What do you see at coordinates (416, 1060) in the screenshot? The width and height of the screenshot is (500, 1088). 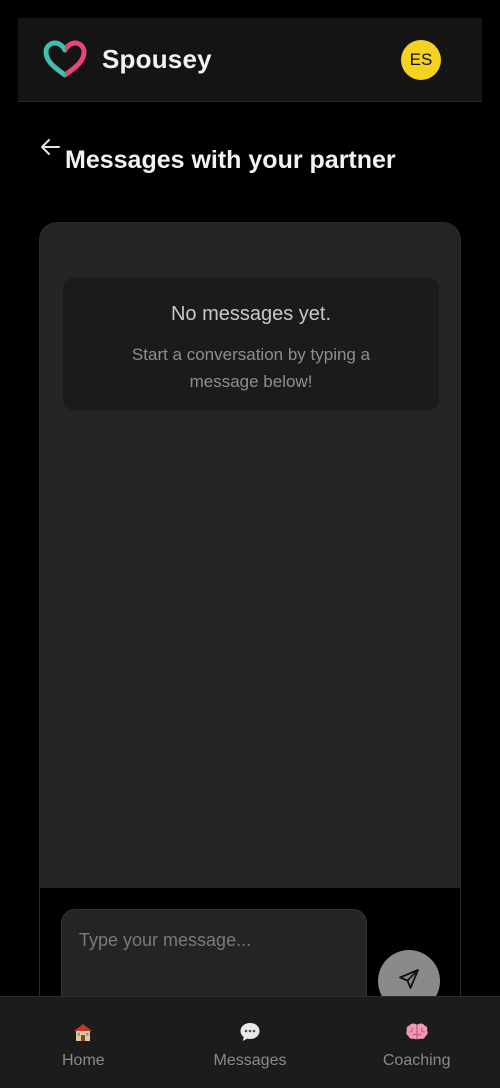 I see `nav-label-coaching: Coaching` at bounding box center [416, 1060].